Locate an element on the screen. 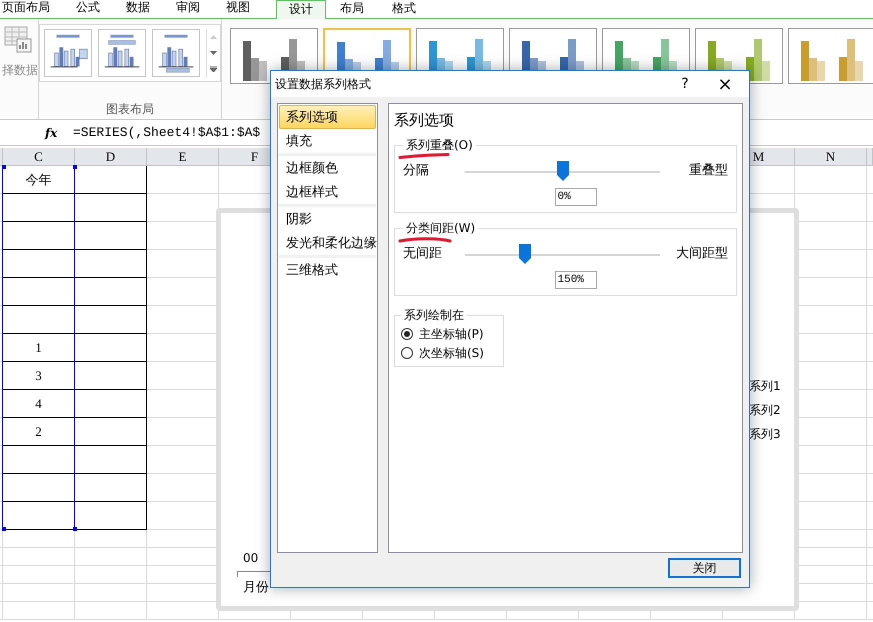 Image resolution: width=873 pixels, height=622 pixels. column-header: N is located at coordinates (831, 156).